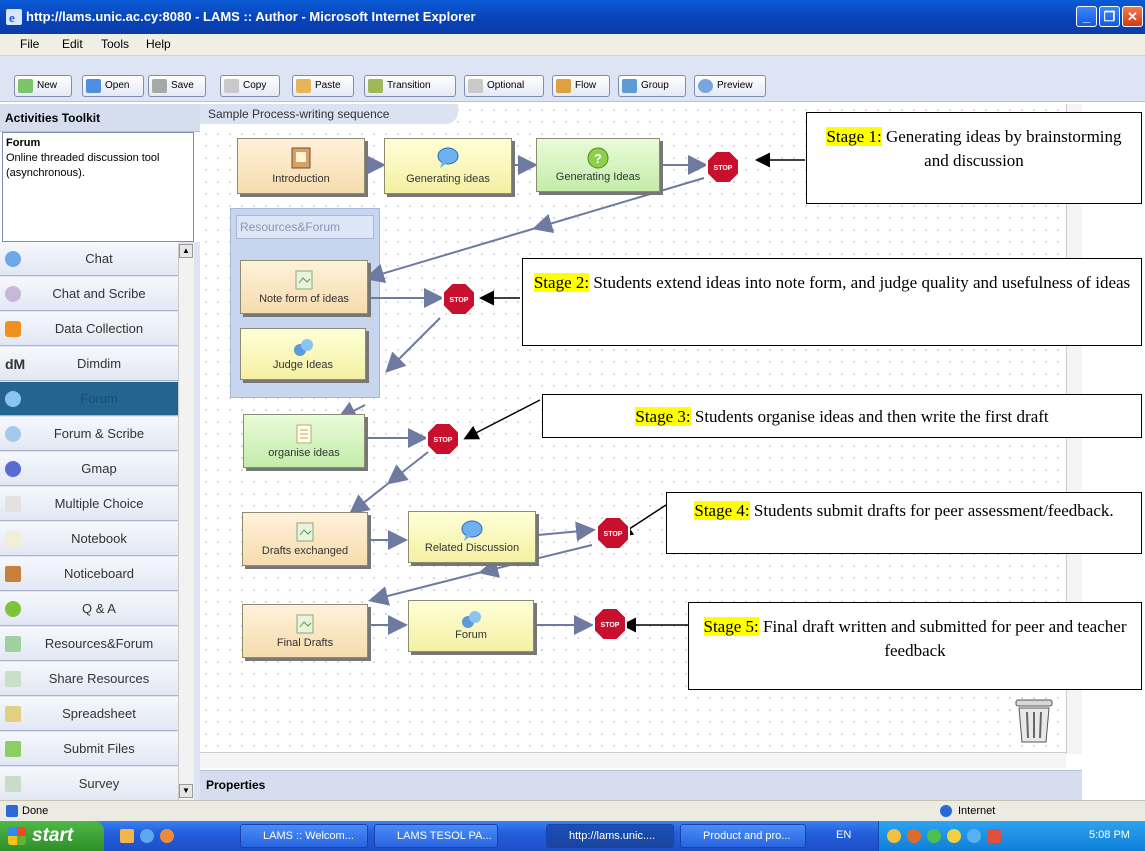 Image resolution: width=1145 pixels, height=851 pixels. What do you see at coordinates (572, 810) in the screenshot?
I see `status-bar: Done Internet` at bounding box center [572, 810].